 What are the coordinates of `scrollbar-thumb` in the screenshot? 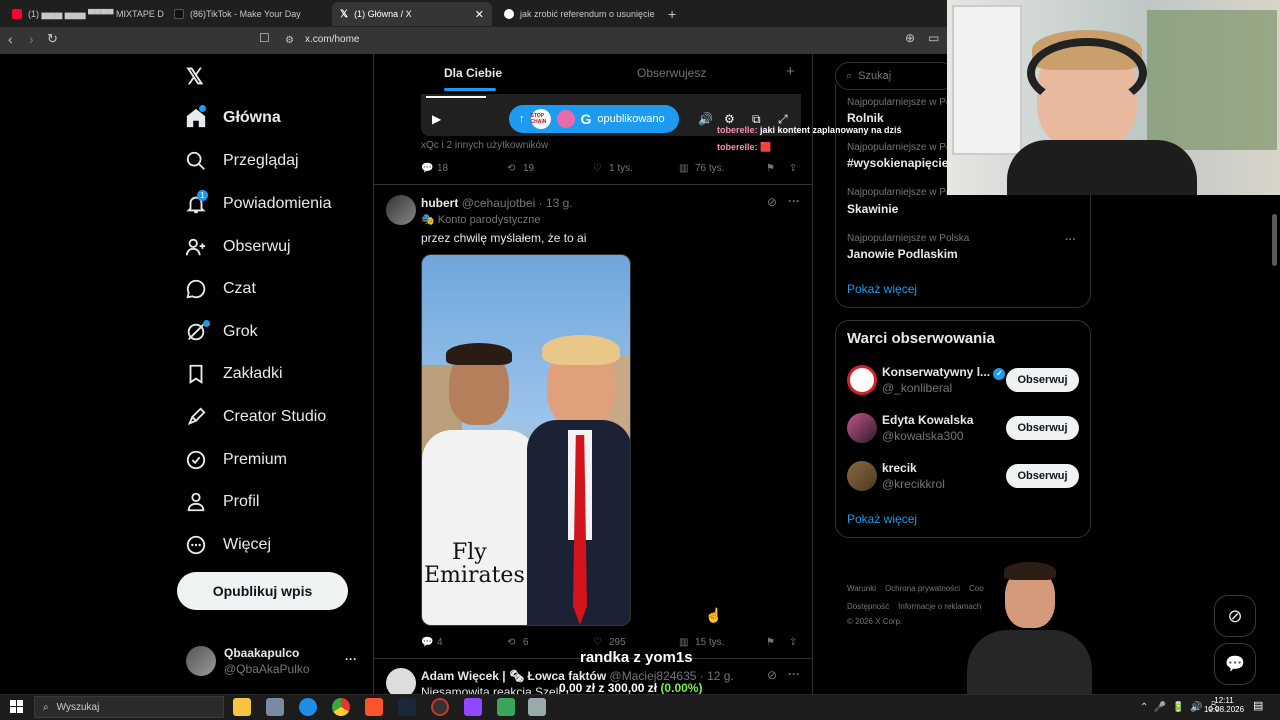 It's located at (1274, 240).